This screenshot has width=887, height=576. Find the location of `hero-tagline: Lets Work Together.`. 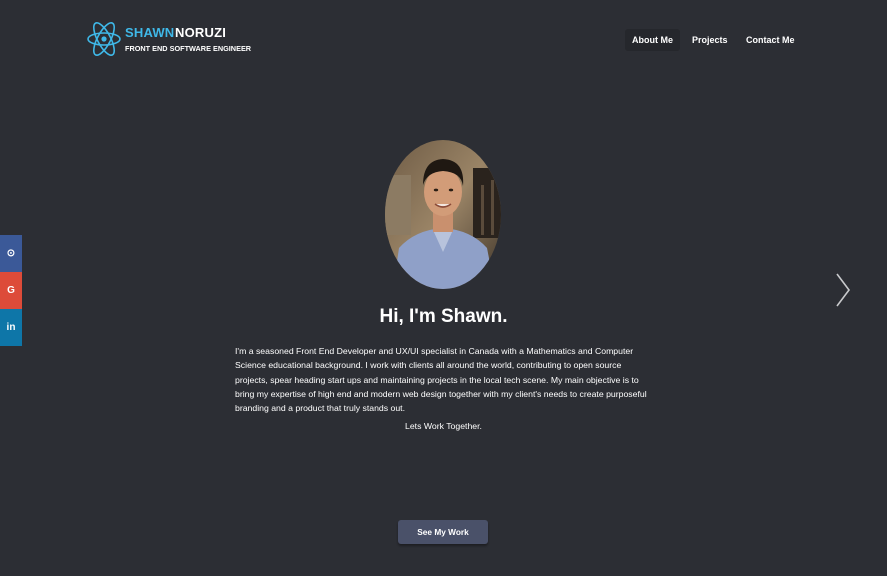

hero-tagline: Lets Work Together. is located at coordinates (443, 426).